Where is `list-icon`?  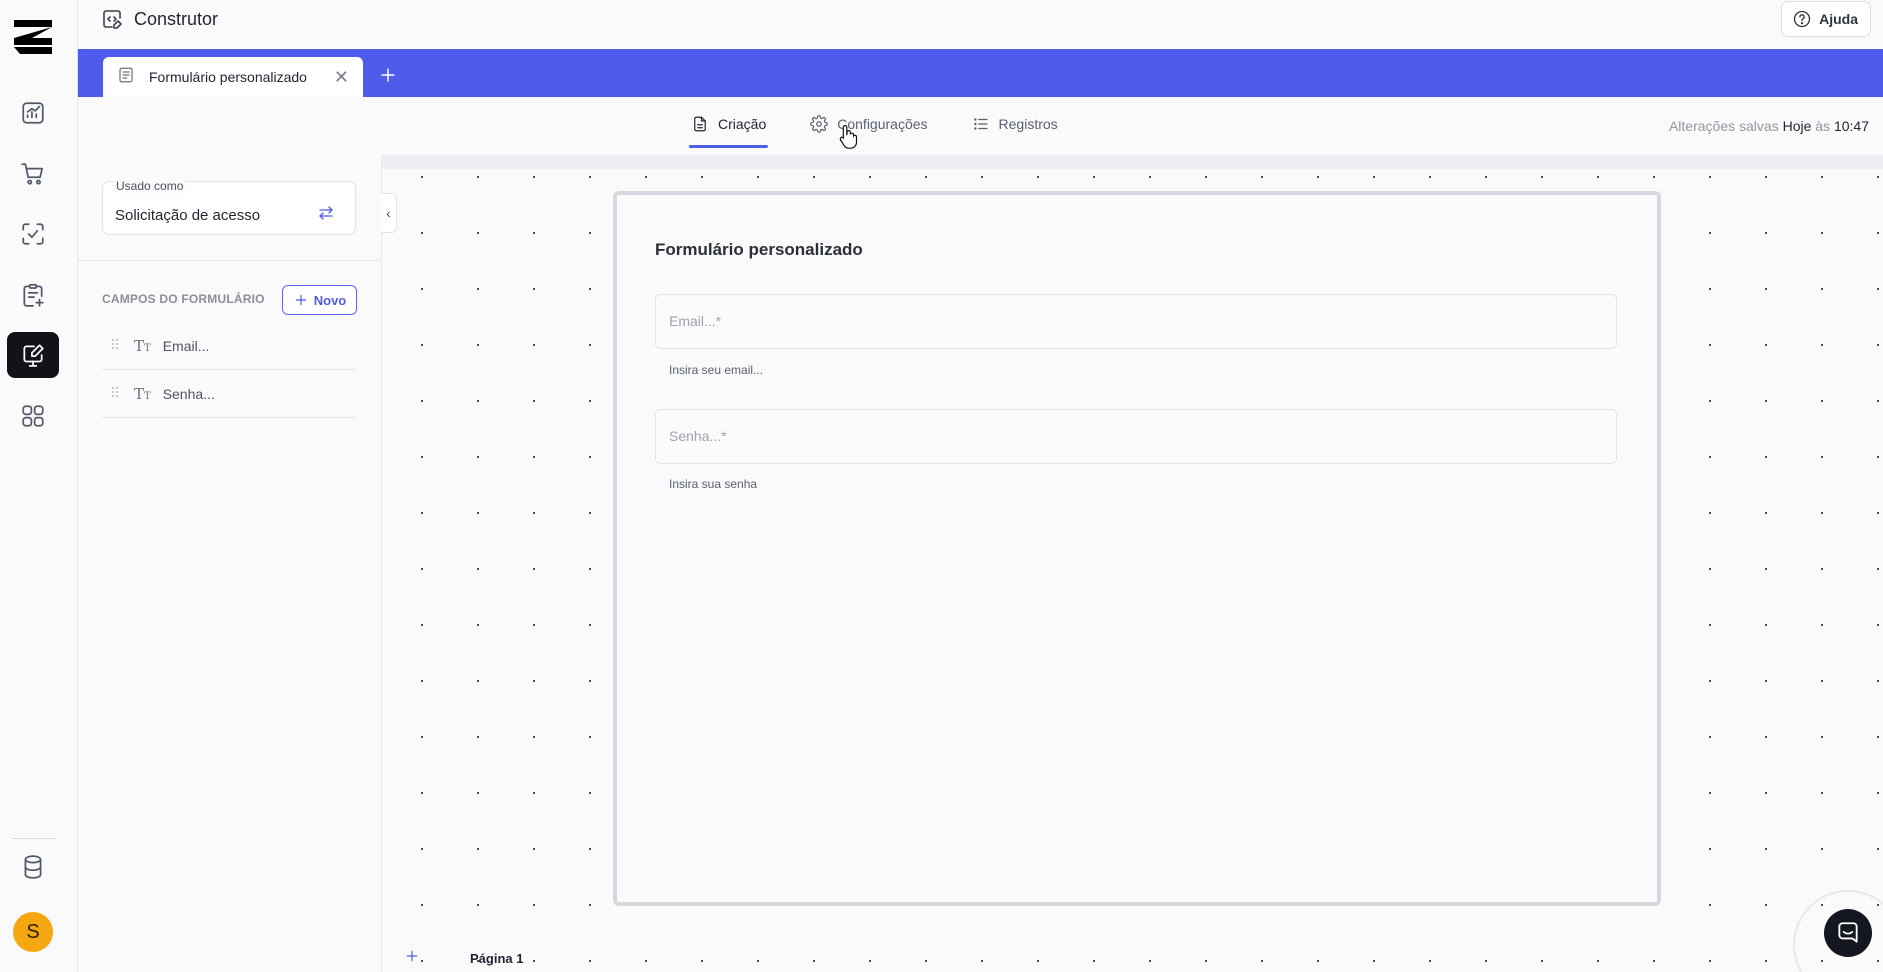
list-icon is located at coordinates (980, 124).